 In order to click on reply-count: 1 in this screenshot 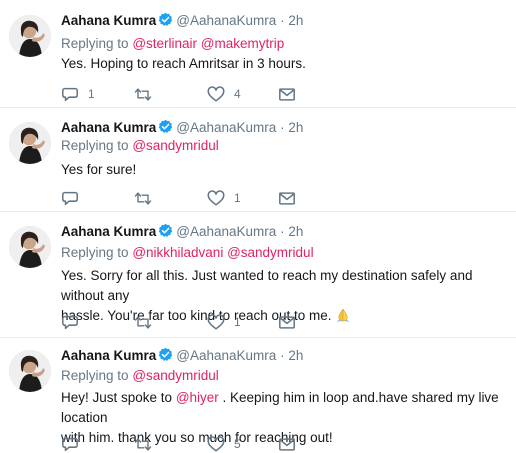, I will do `click(91, 94)`.